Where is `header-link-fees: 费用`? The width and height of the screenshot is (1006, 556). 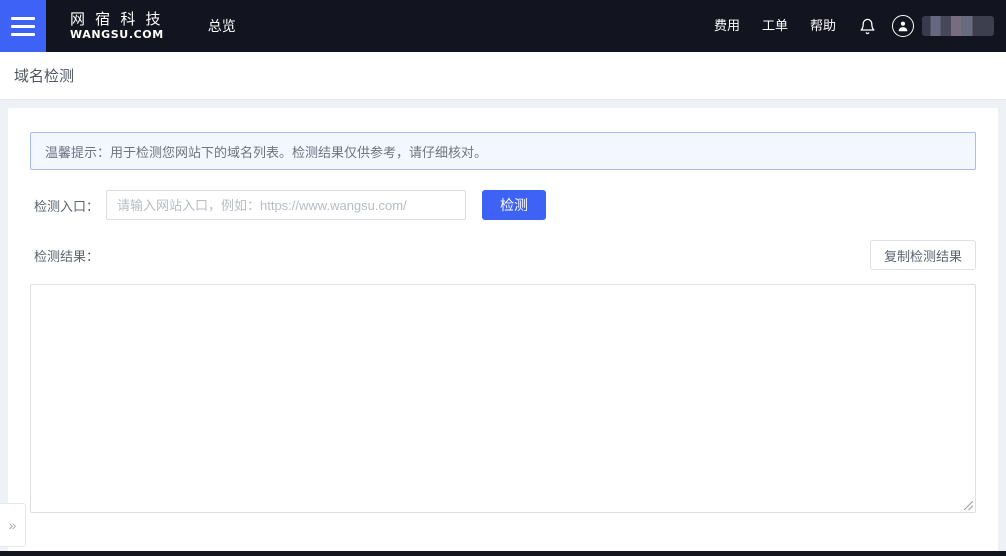 header-link-fees: 费用 is located at coordinates (727, 26).